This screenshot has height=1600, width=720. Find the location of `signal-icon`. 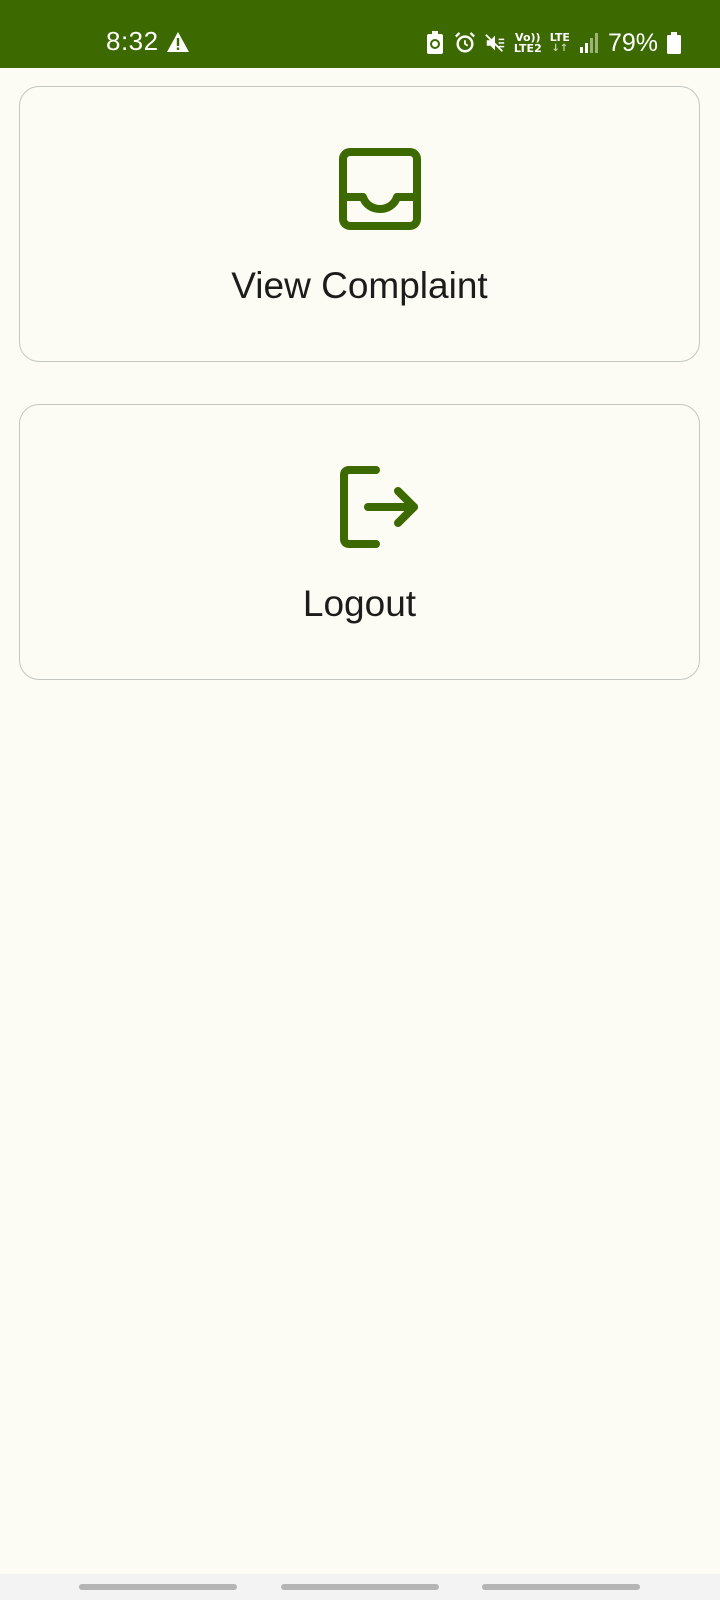

signal-icon is located at coordinates (588, 43).